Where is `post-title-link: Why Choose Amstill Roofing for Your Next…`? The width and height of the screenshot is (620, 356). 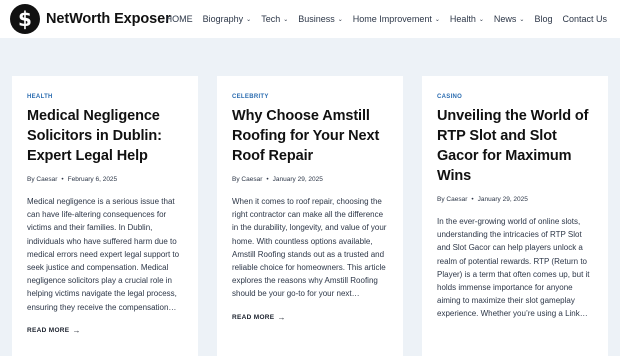 post-title-link: Why Choose Amstill Roofing for Your Next… is located at coordinates (310, 136).